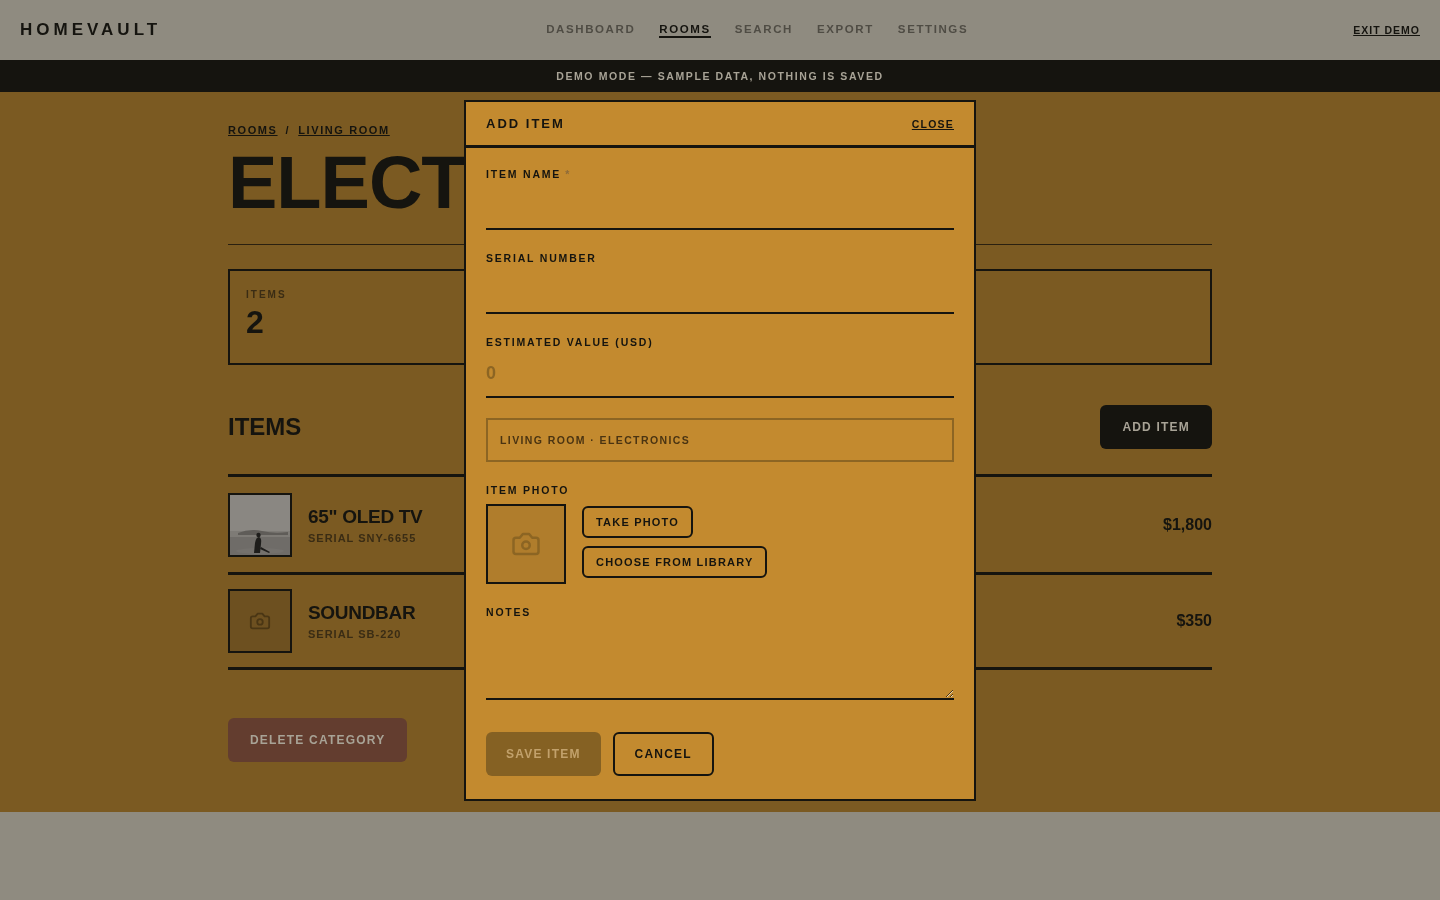 This screenshot has height=900, width=1440. Describe the element at coordinates (1194, 621) in the screenshot. I see `item-value: $350` at that location.